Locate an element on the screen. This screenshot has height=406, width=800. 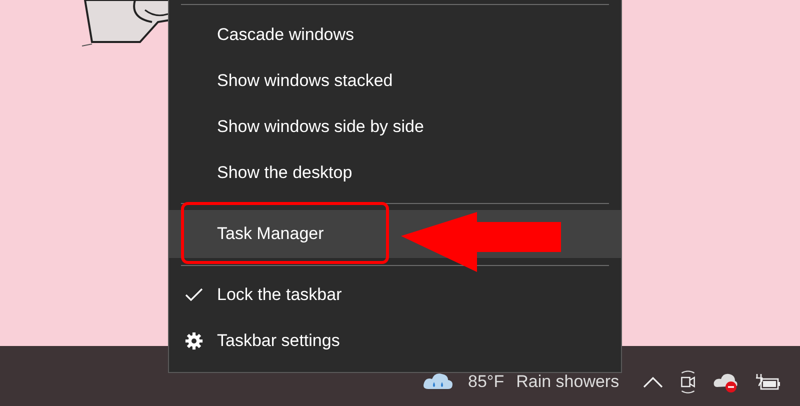
menu-item: Lock the taskbar is located at coordinates (395, 295).